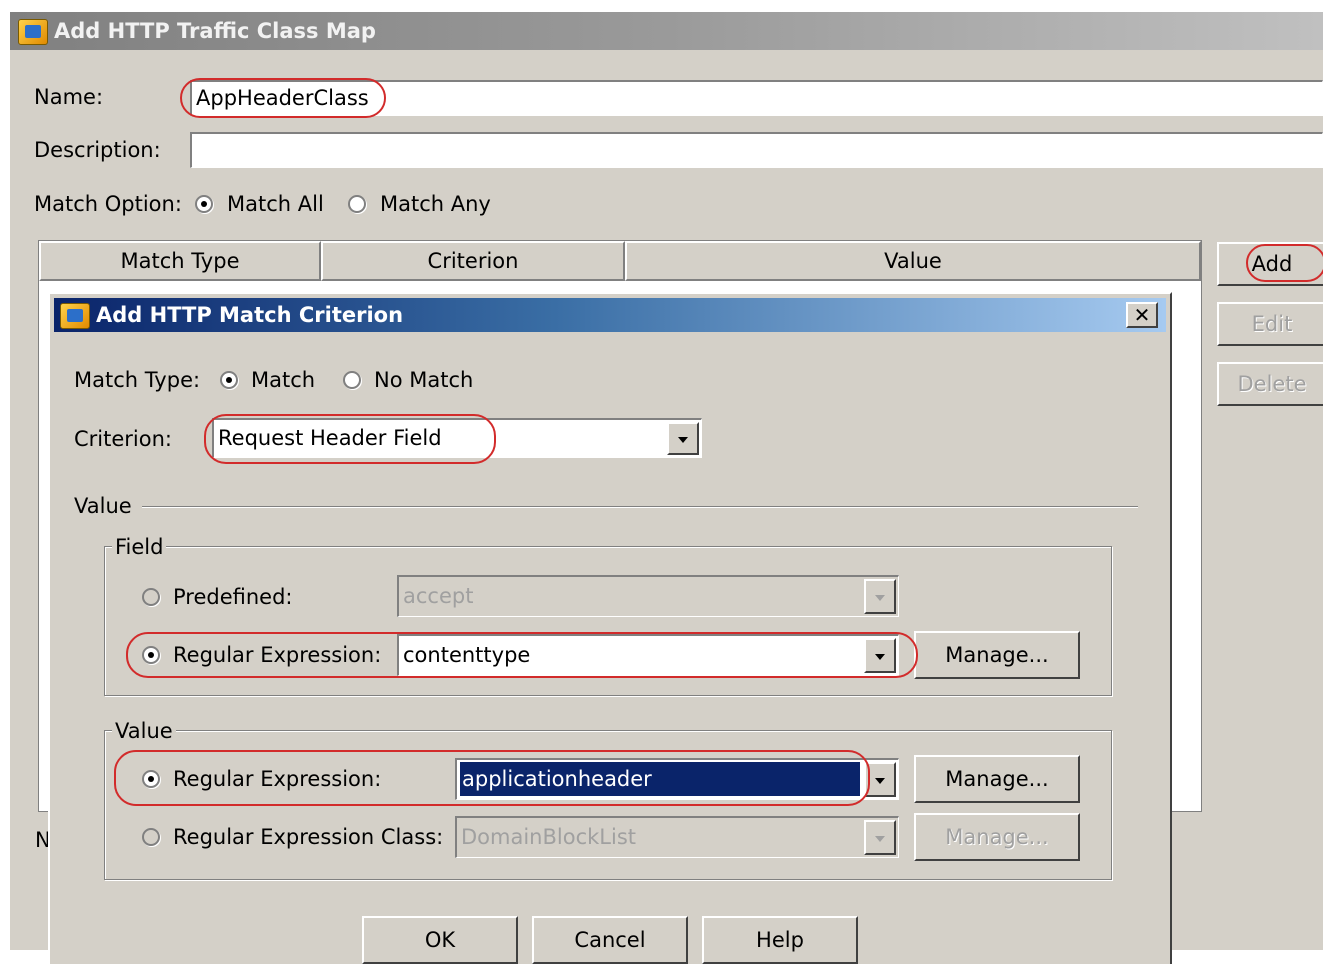 The width and height of the screenshot is (1323, 964). What do you see at coordinates (648, 596) in the screenshot?
I see `predefined-select: accept` at bounding box center [648, 596].